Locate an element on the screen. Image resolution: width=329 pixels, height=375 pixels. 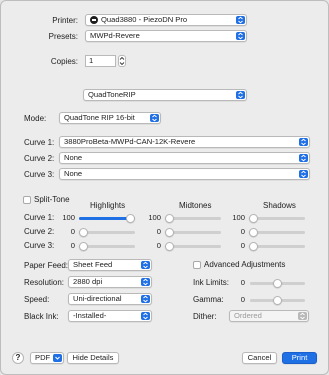
dither-select: Ordered is located at coordinates (269, 316).